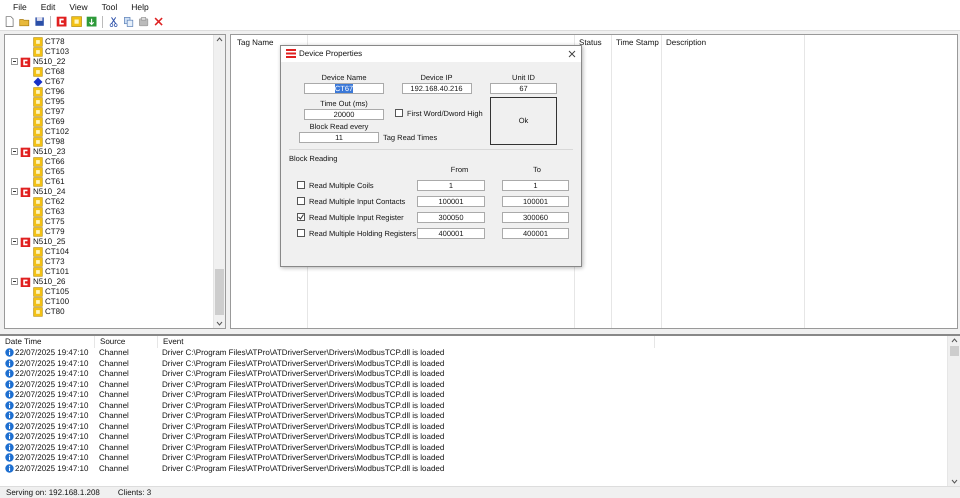  I want to click on menu-item: Edit, so click(48, 7).